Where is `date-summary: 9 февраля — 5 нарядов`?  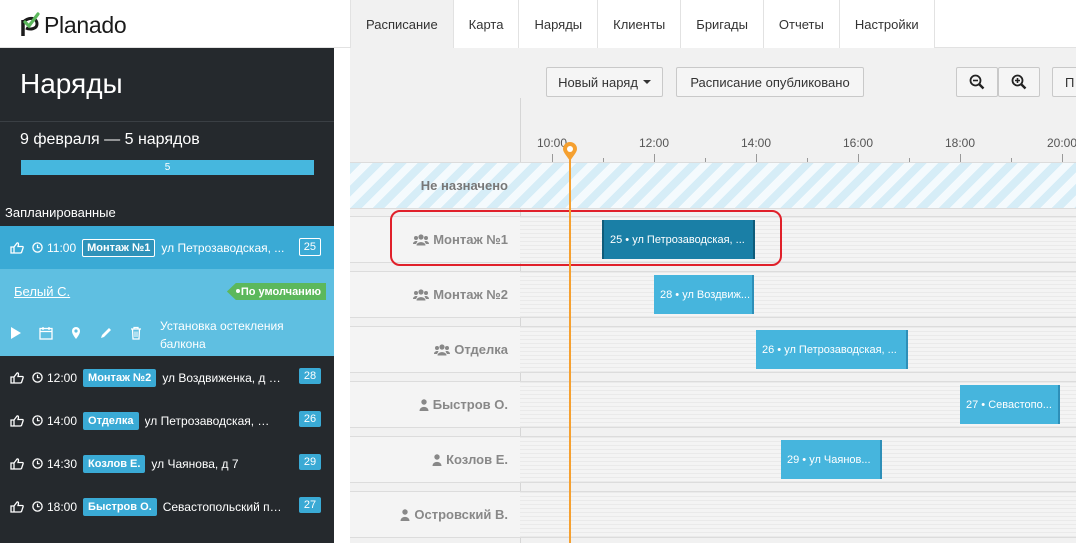
date-summary: 9 февраля — 5 нарядов is located at coordinates (110, 139).